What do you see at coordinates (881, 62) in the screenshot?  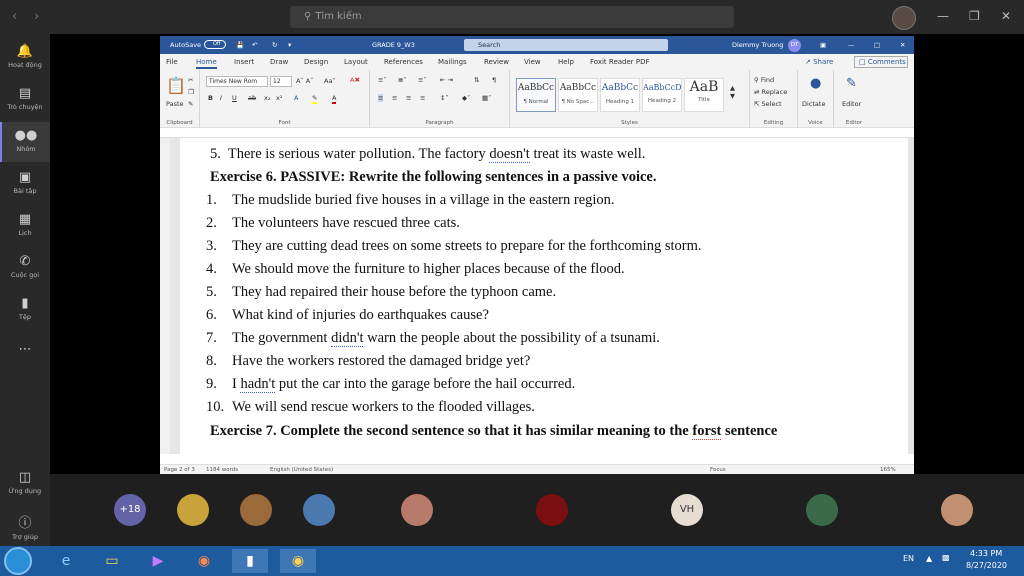 I see `comments-button: □ Comments` at bounding box center [881, 62].